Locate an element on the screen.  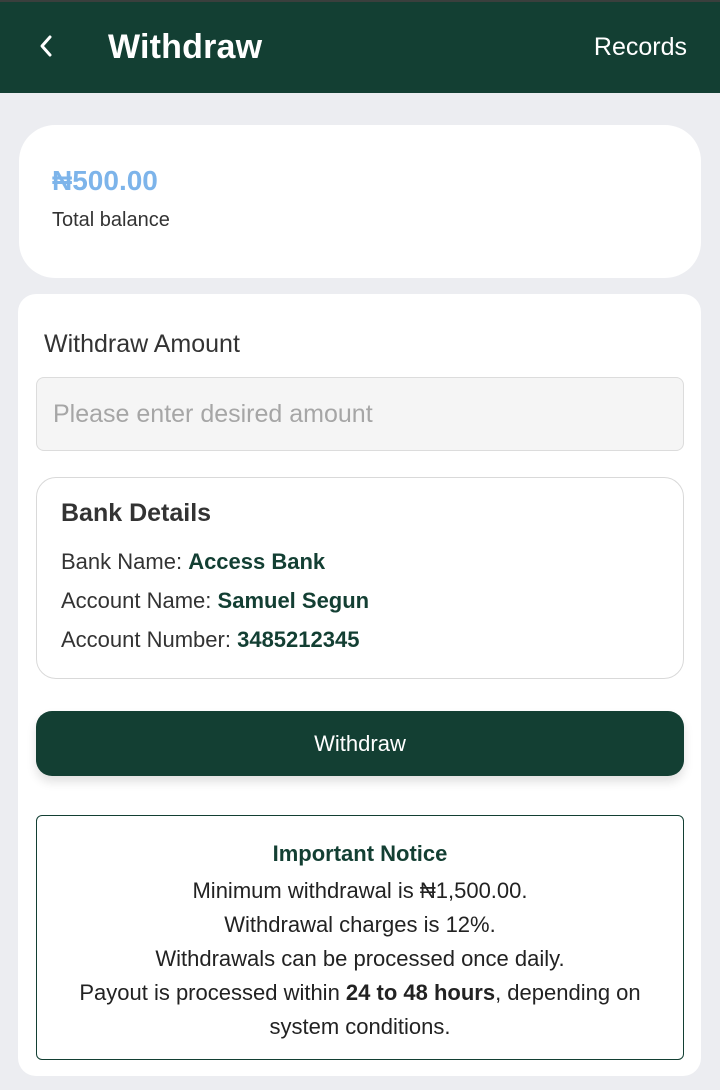
withdraw-button: Withdraw is located at coordinates (360, 743).